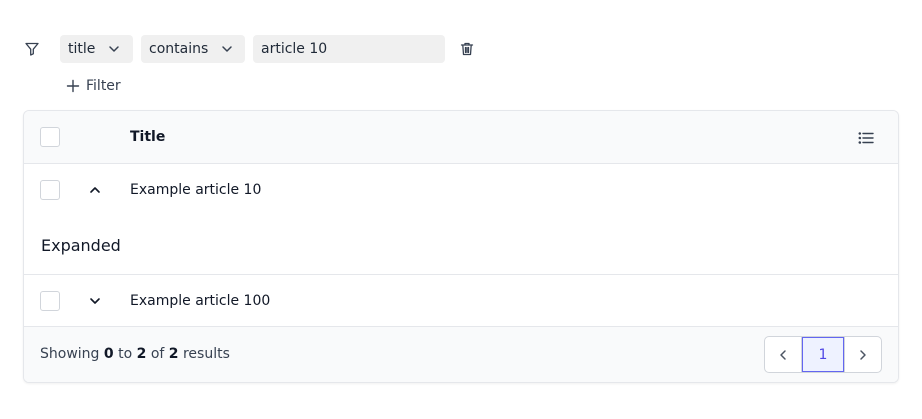  I want to click on summary-from: 0, so click(108, 354).